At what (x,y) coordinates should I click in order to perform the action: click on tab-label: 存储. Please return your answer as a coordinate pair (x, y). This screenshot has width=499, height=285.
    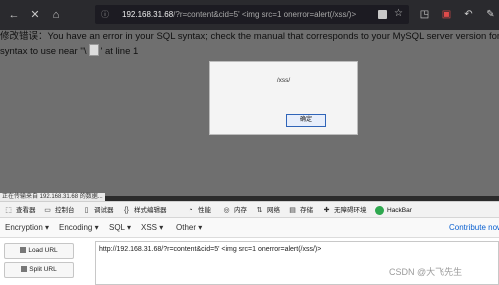
    Looking at the image, I should click on (306, 210).